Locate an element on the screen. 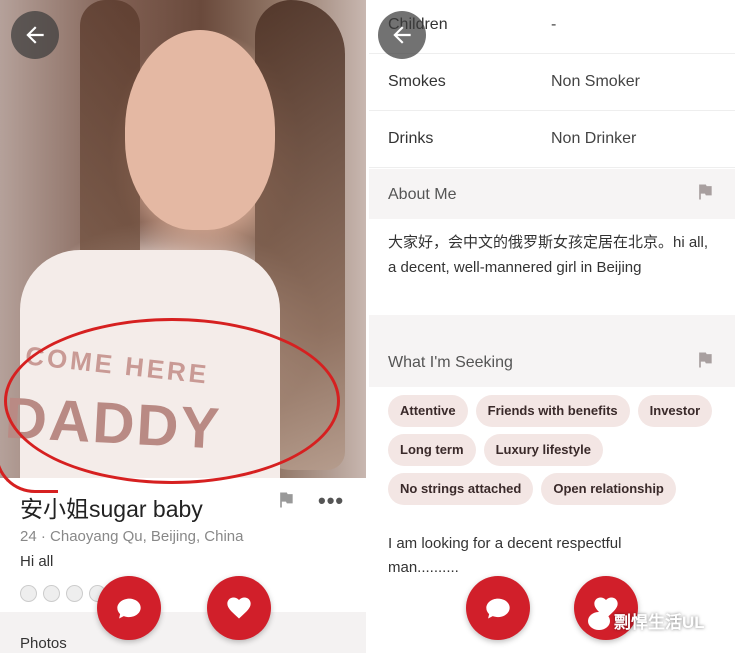  detail-row-smokes: Smokes Non Smoker is located at coordinates (552, 82).